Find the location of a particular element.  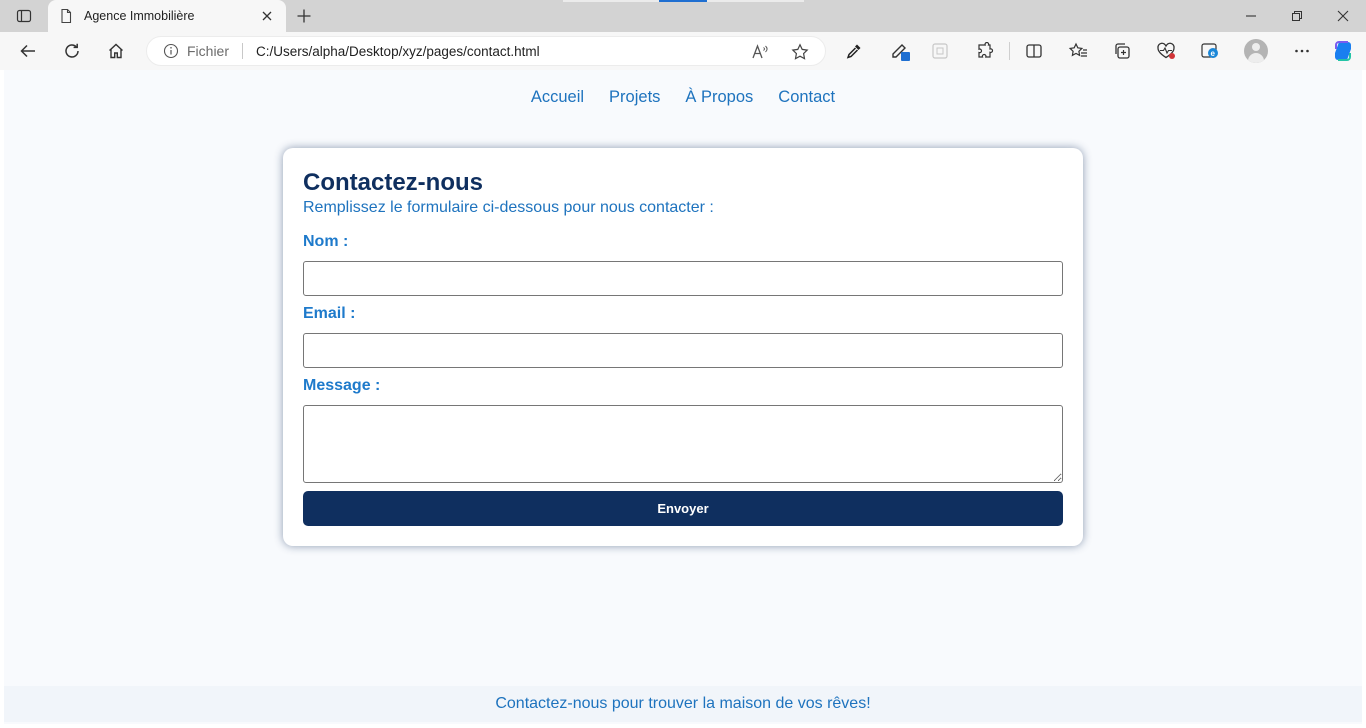

draw-extension-button is located at coordinates (900, 51).